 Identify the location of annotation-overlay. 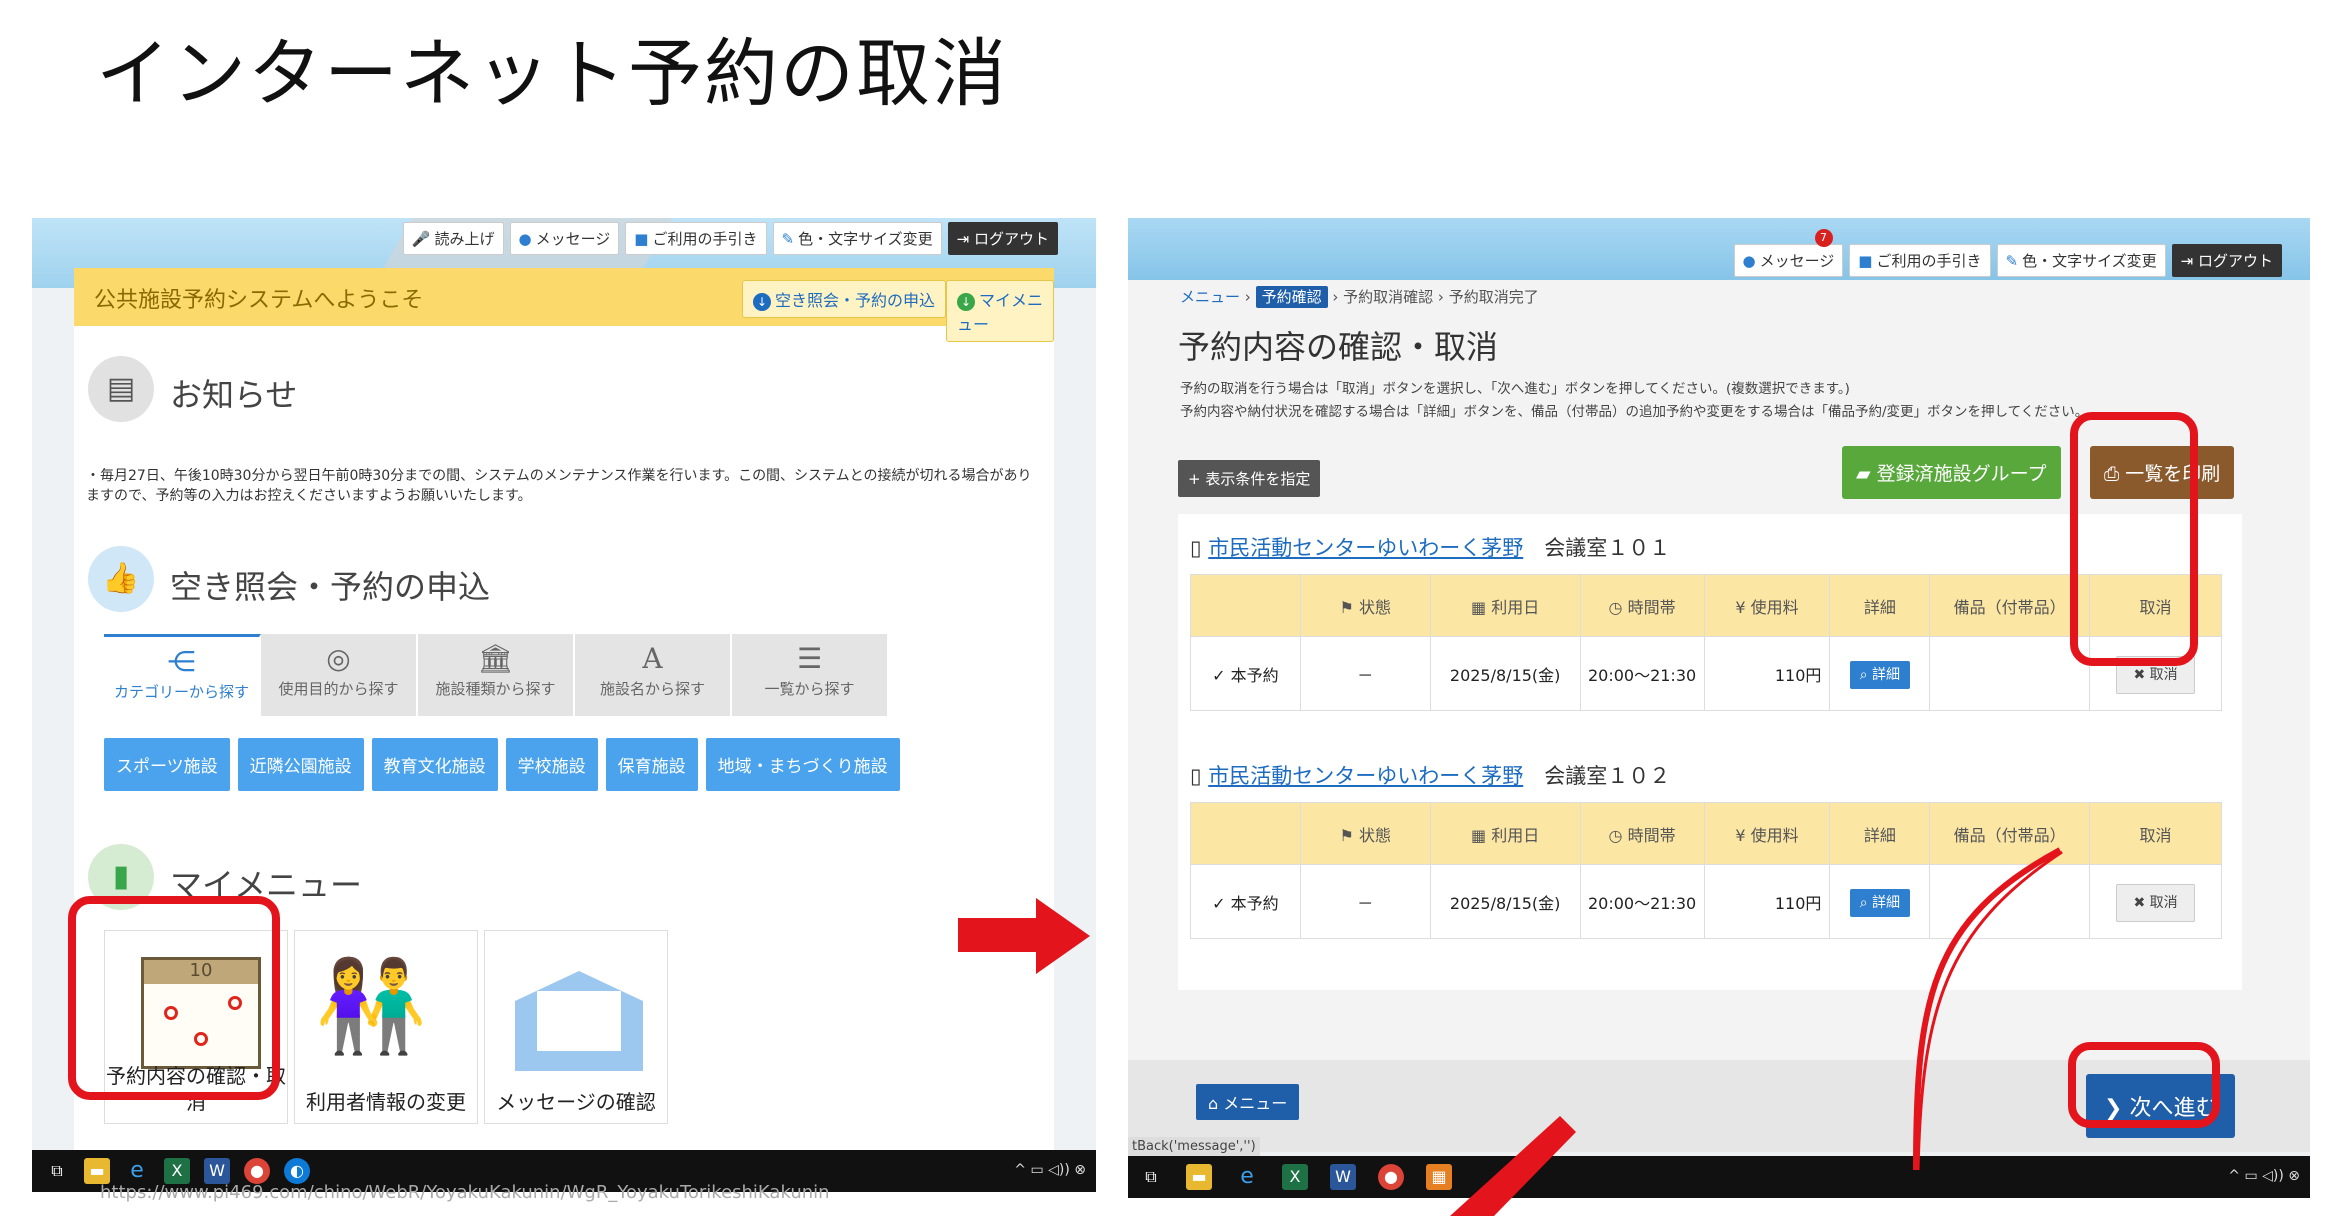
(1756, 1031).